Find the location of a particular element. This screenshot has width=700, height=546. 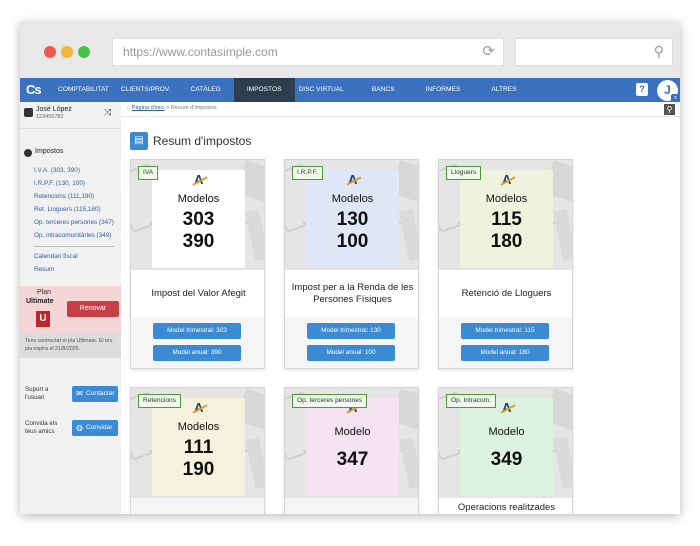

invite-button-label: Convidar is located at coordinates (99, 427).